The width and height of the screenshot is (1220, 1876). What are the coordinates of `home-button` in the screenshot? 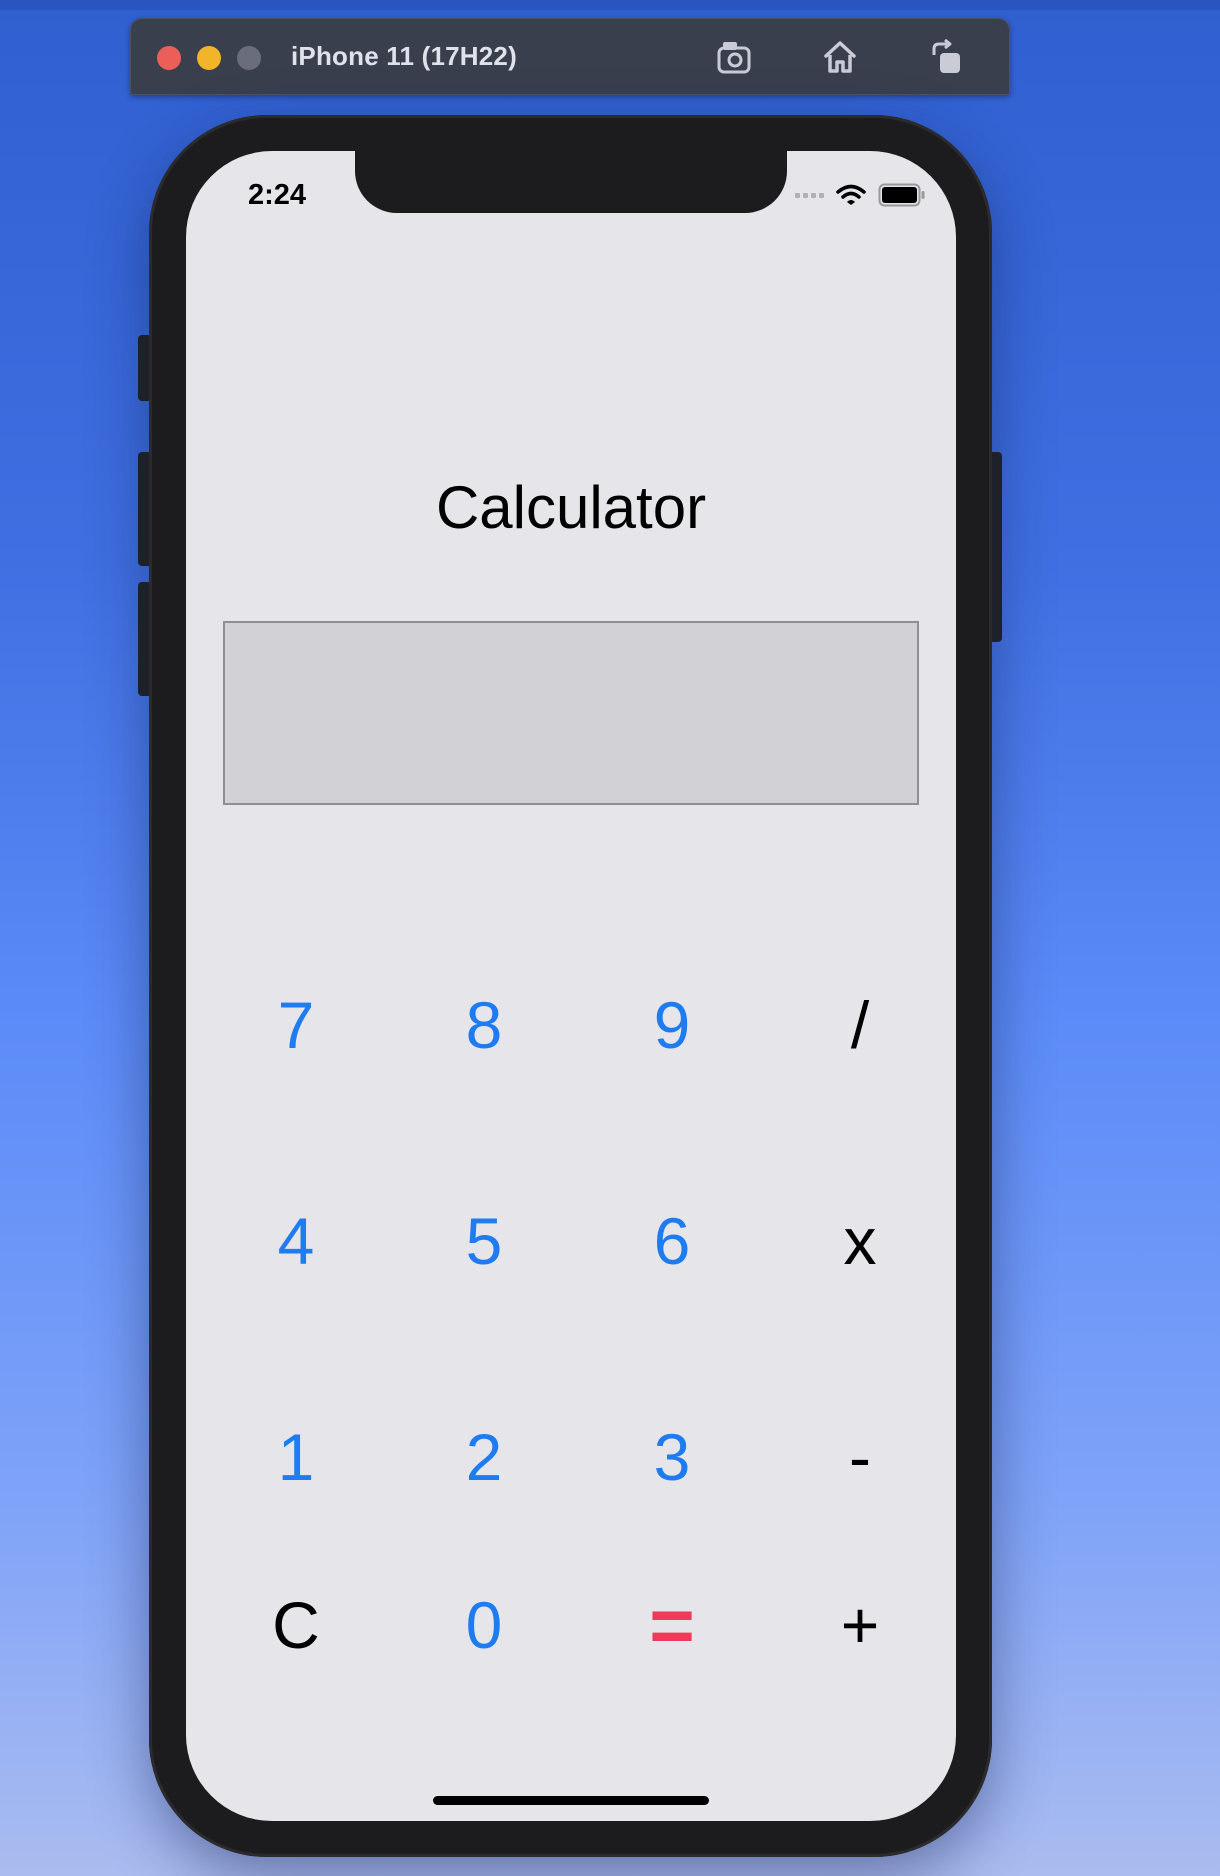 It's located at (840, 57).